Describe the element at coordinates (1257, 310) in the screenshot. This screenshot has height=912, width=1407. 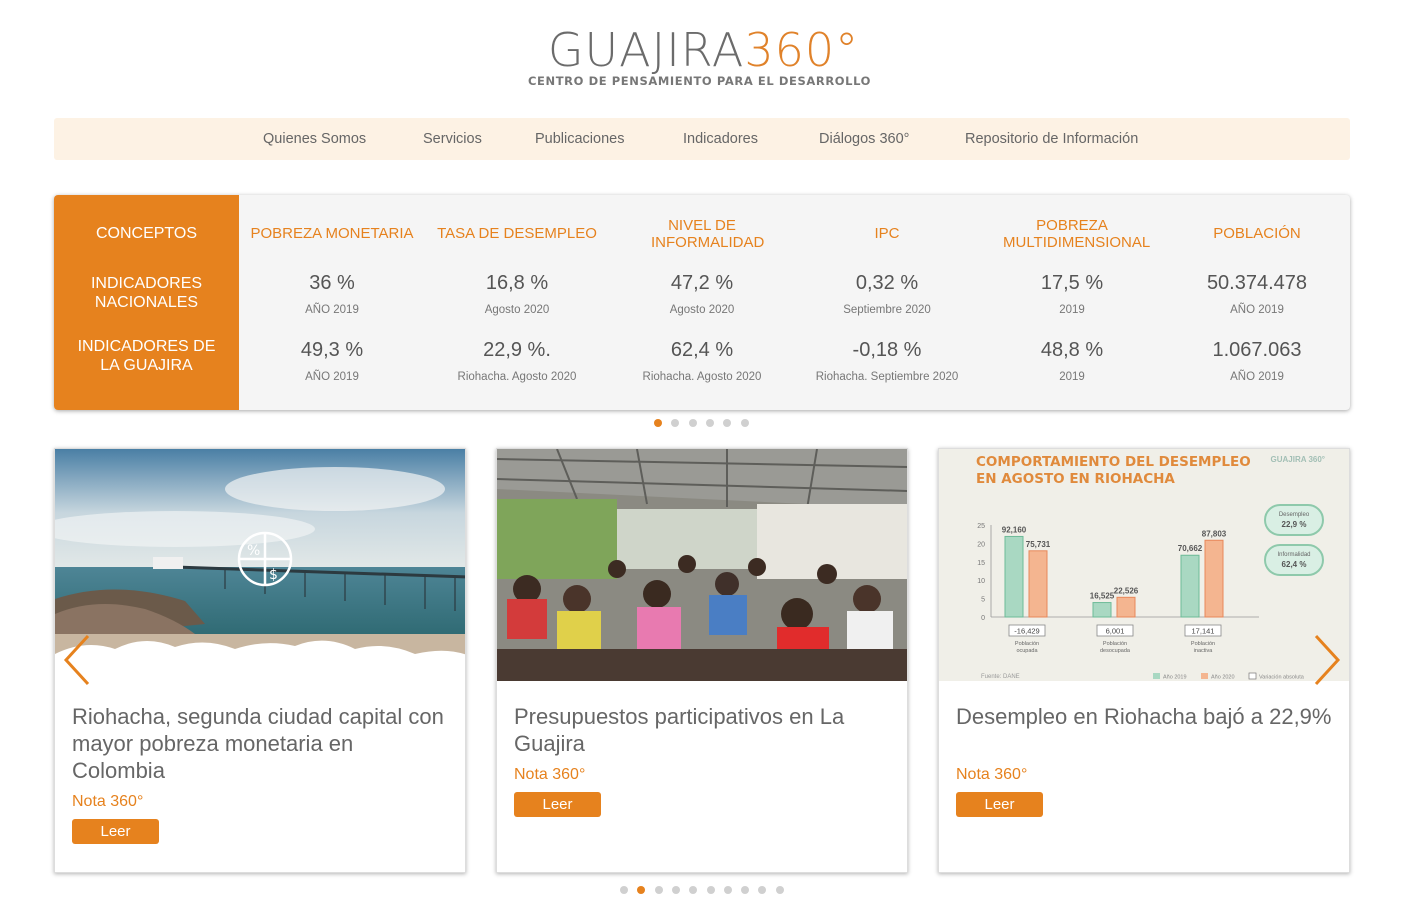
I see `national-note: AÑO 2019` at that location.